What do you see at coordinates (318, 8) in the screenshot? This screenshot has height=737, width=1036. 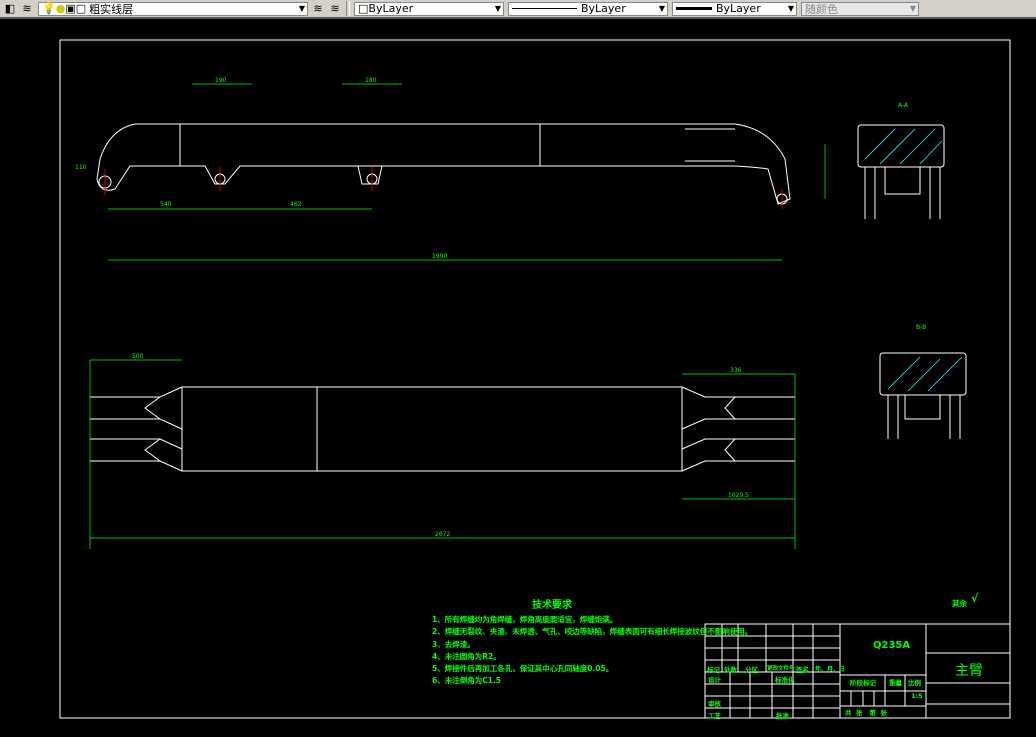 I see `make-current-layer-icon: ≋` at bounding box center [318, 8].